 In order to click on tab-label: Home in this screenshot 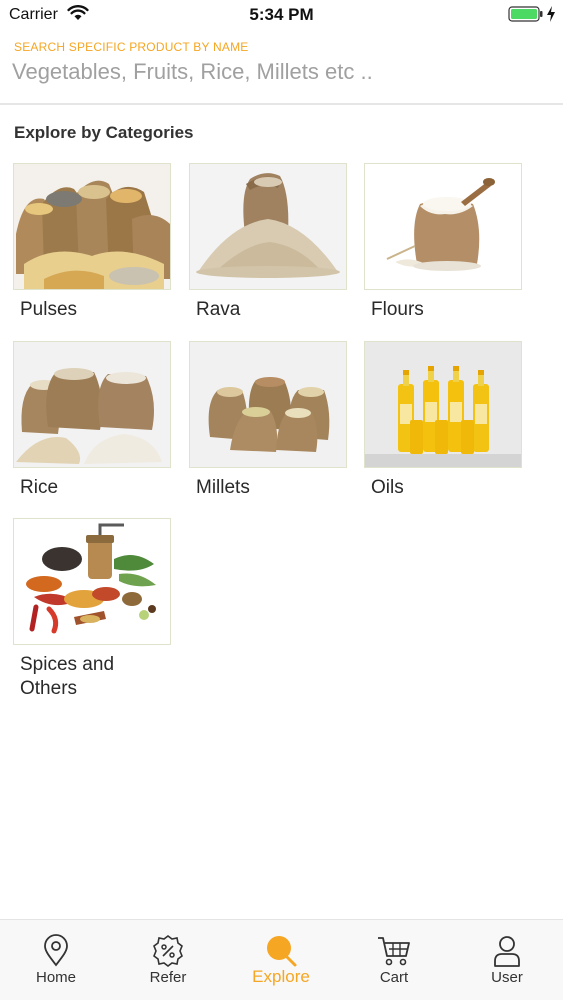, I will do `click(55, 977)`.